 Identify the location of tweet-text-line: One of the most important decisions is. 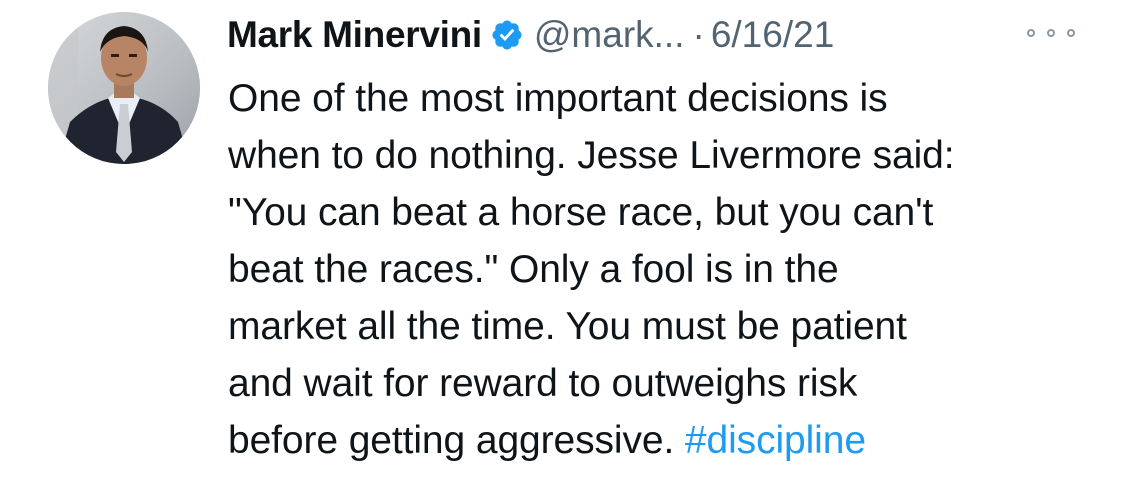
(558, 98).